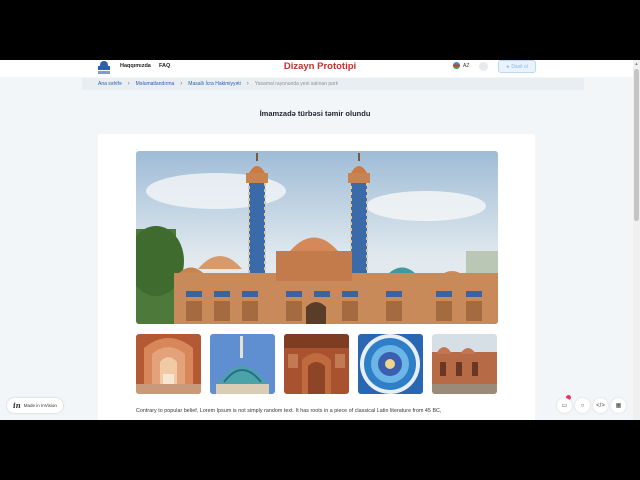 This screenshot has width=640, height=480. Describe the element at coordinates (464, 364) in the screenshot. I see `thumbnail-brick-building` at that location.